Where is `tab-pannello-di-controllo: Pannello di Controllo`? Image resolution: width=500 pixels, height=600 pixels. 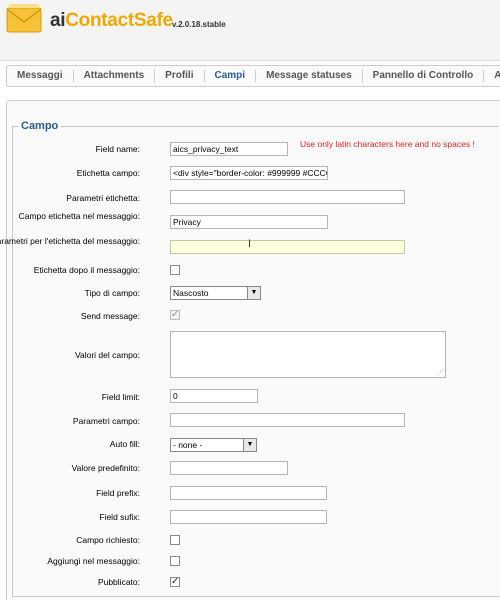 tab-pannello-di-controllo: Pannello di Controllo is located at coordinates (424, 76).